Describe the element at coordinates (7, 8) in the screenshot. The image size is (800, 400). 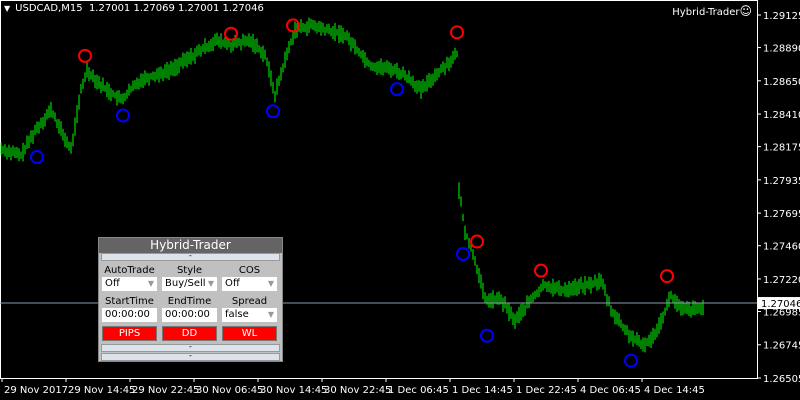
I see `dropdown-triangle-icon: ▼` at that location.